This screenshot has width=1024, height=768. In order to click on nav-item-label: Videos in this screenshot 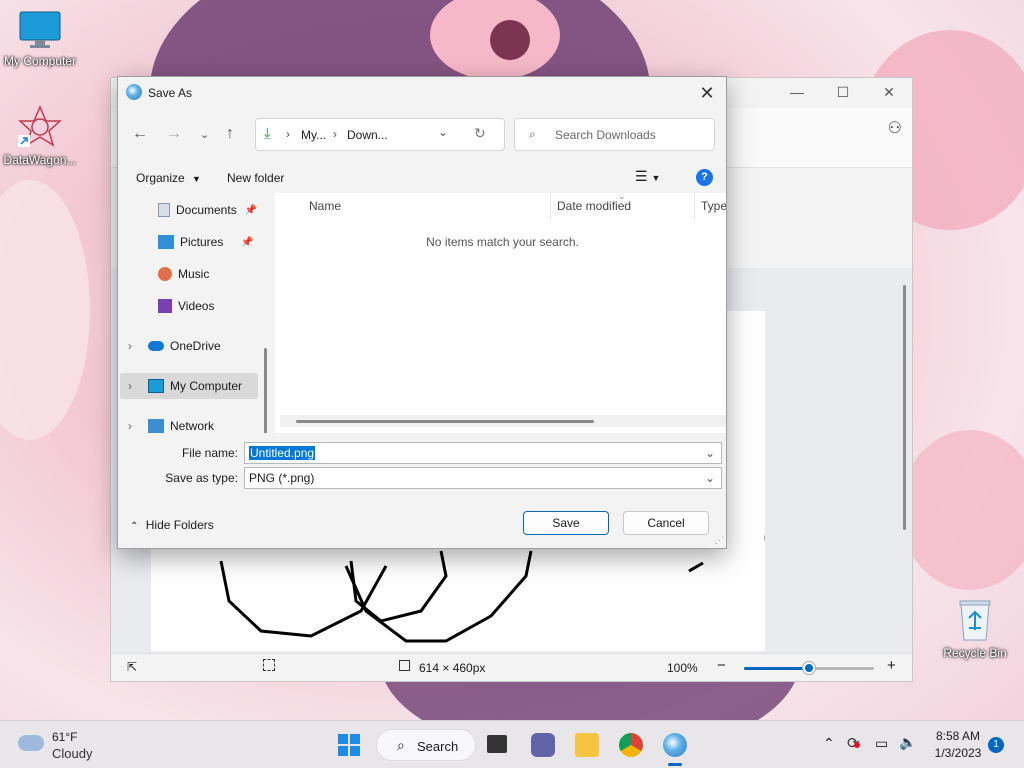, I will do `click(196, 306)`.